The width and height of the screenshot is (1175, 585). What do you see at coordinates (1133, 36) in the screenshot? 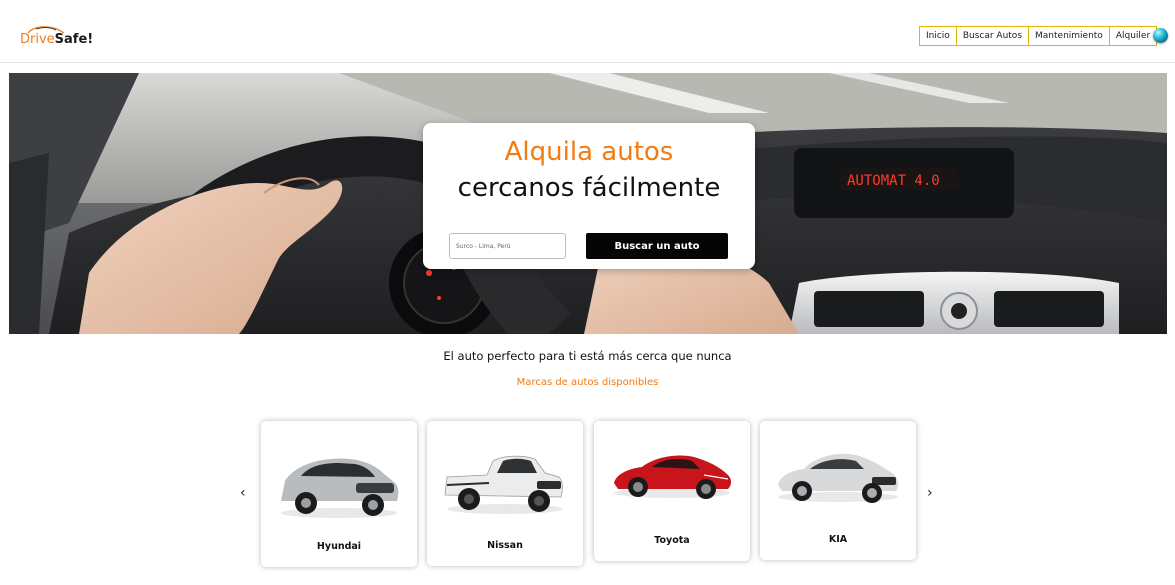
I see `nav-alquiler: Alquiler` at bounding box center [1133, 36].